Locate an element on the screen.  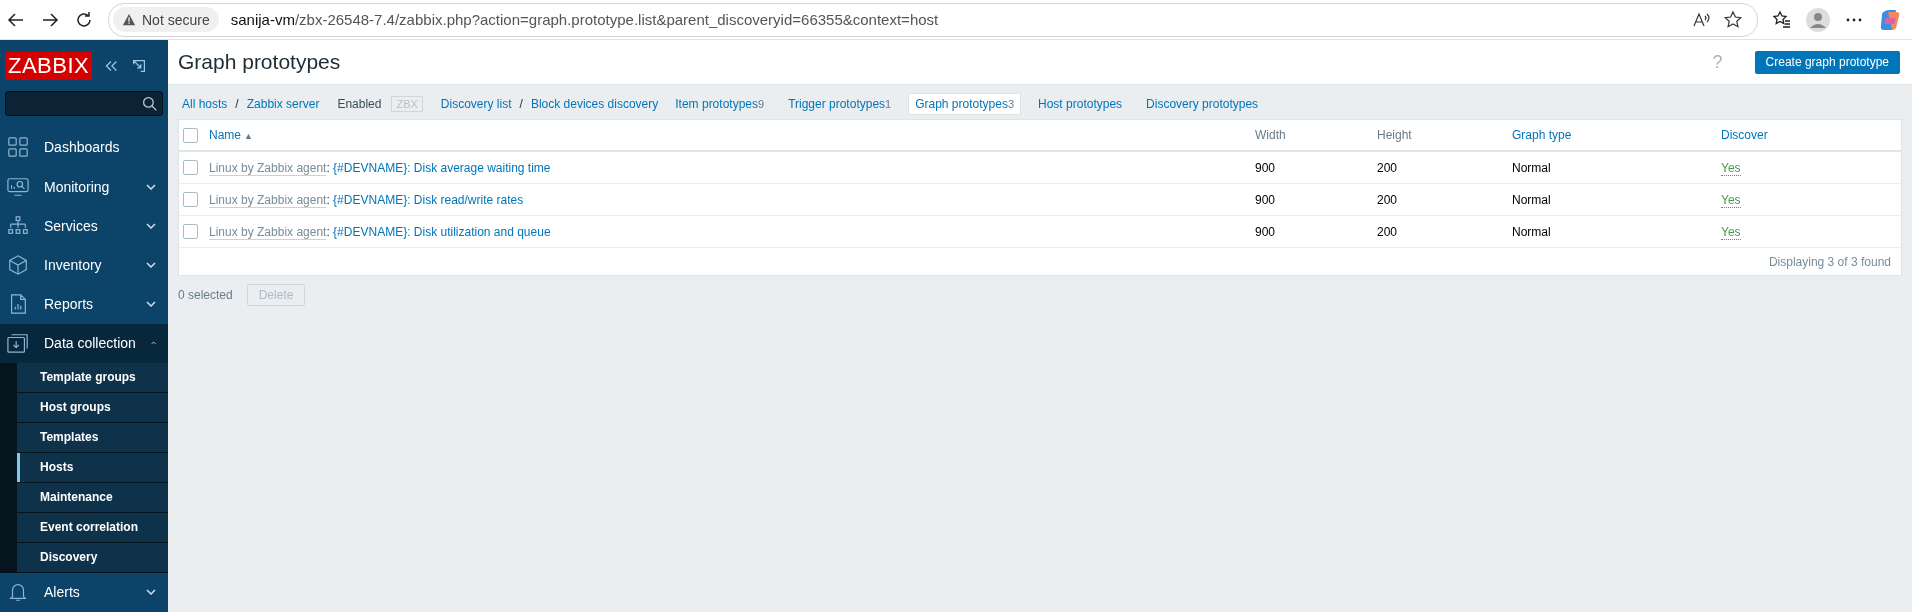
breadcrumb-link: Discovery list is located at coordinates (476, 104).